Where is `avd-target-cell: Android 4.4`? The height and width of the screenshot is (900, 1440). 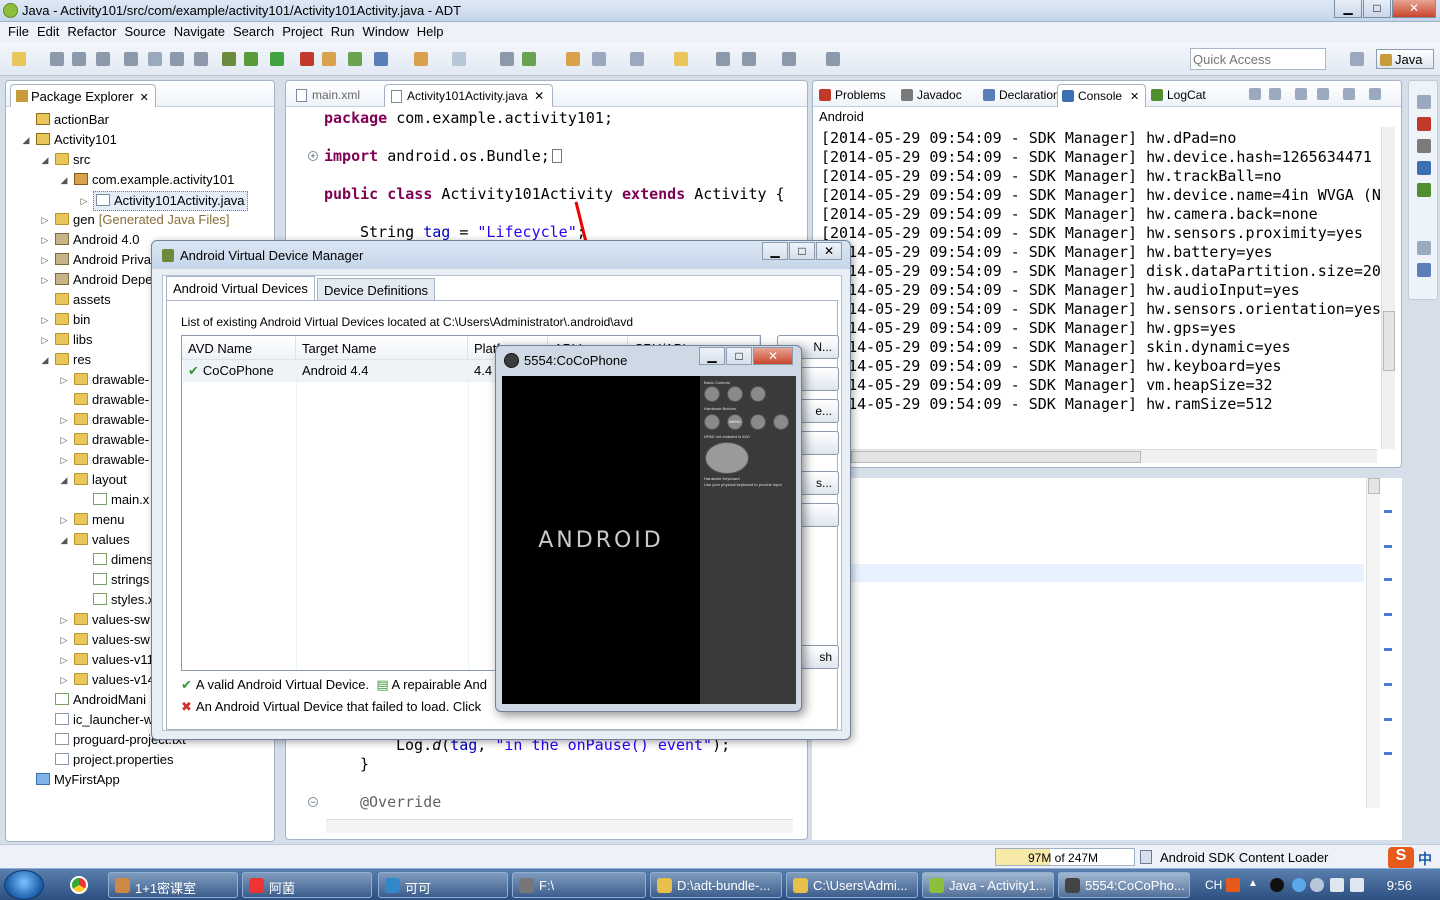
avd-target-cell: Android 4.4 is located at coordinates (335, 370).